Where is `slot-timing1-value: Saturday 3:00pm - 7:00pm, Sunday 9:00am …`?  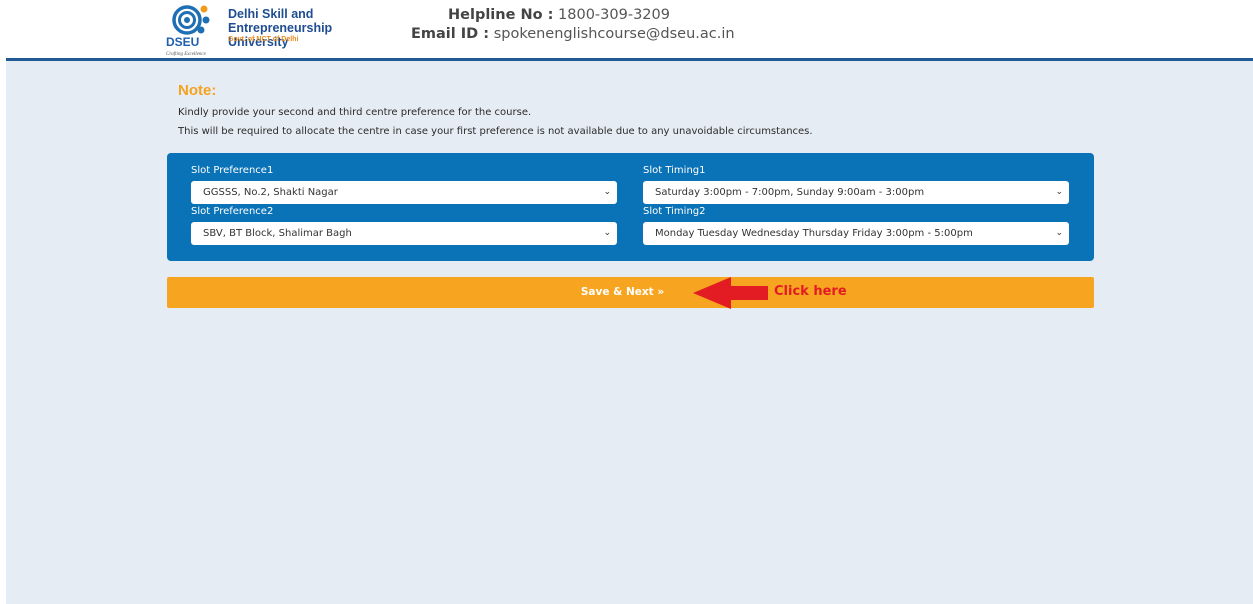 slot-timing1-value: Saturday 3:00pm - 7:00pm, Sunday 9:00am … is located at coordinates (790, 192).